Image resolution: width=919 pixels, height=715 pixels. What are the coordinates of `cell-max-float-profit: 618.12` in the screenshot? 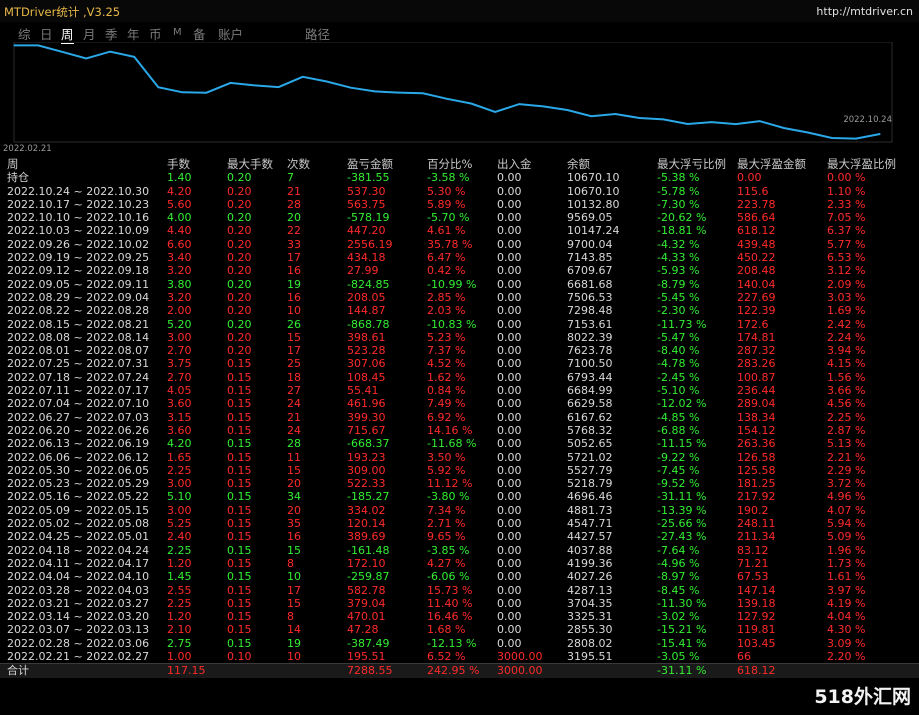 It's located at (756, 671).